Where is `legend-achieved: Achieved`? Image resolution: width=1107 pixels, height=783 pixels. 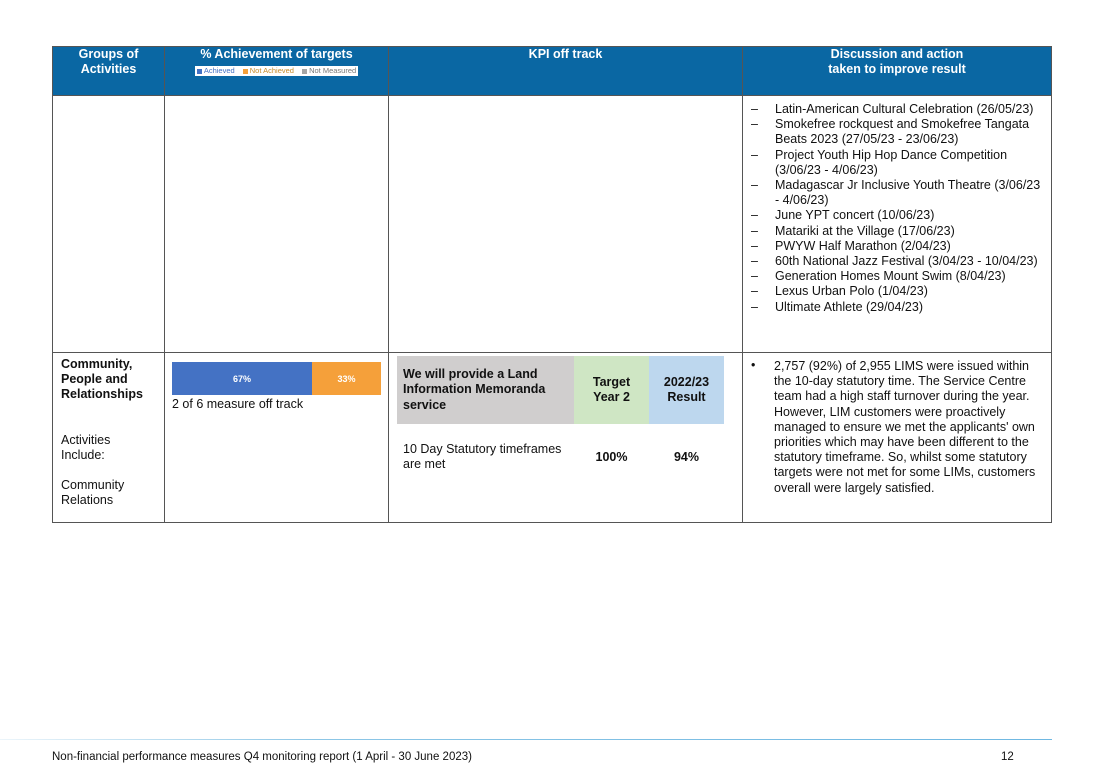 legend-achieved: Achieved is located at coordinates (215, 70).